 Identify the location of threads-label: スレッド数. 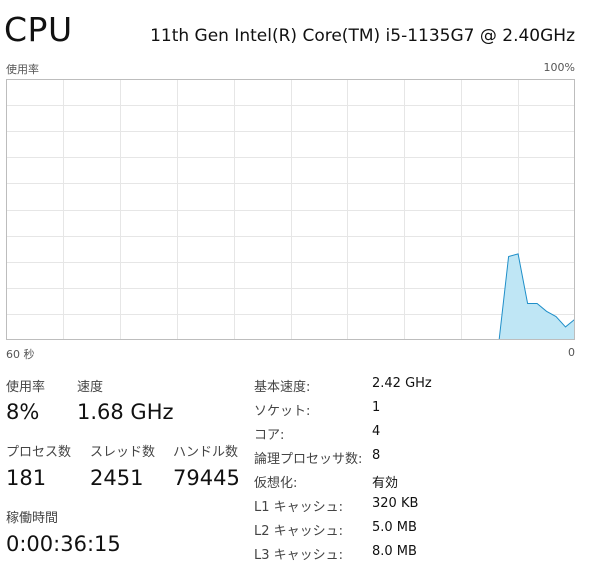
(123, 452).